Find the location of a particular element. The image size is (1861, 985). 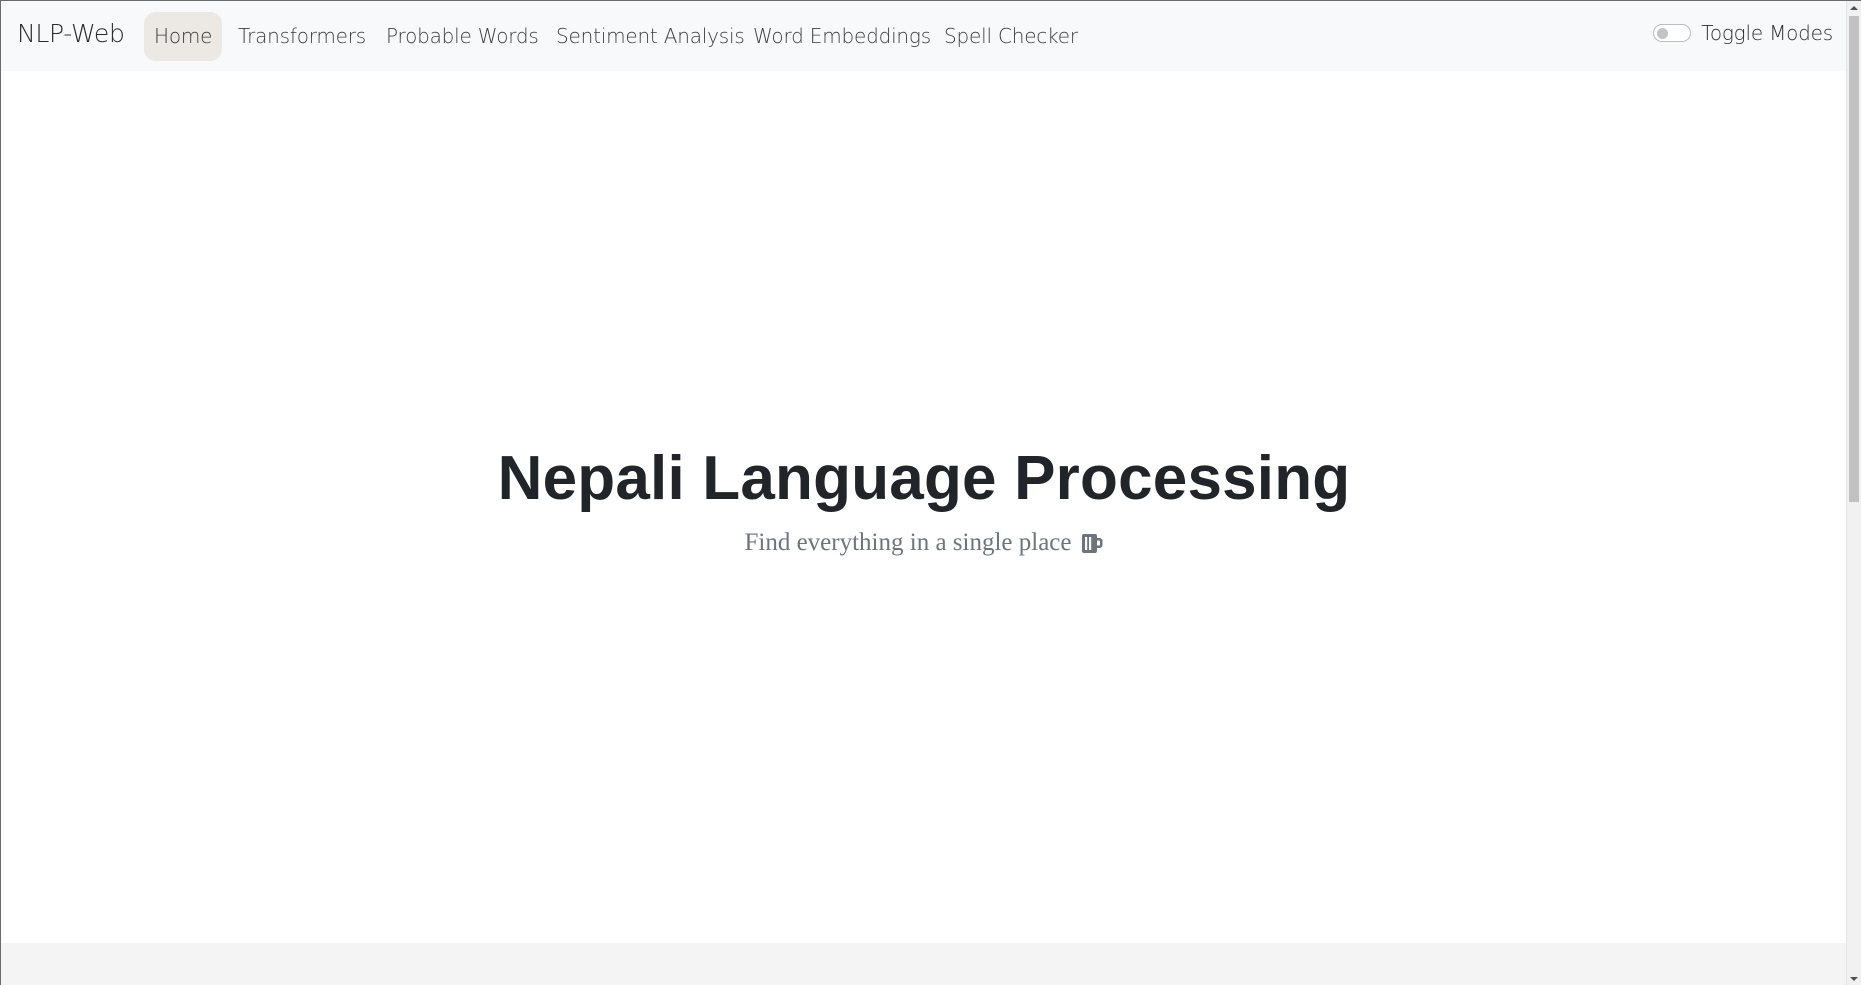

brand-logo: NLP-Web is located at coordinates (71, 33).